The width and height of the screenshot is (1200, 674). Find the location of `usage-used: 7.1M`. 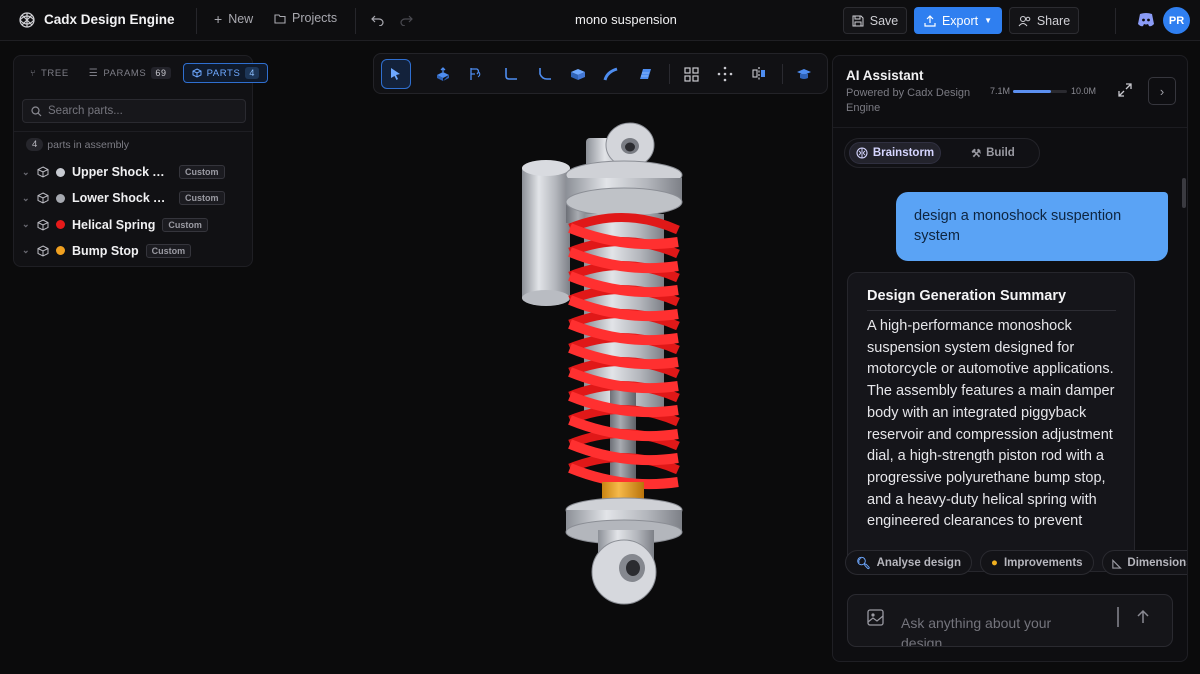

usage-used: 7.1M is located at coordinates (1000, 91).